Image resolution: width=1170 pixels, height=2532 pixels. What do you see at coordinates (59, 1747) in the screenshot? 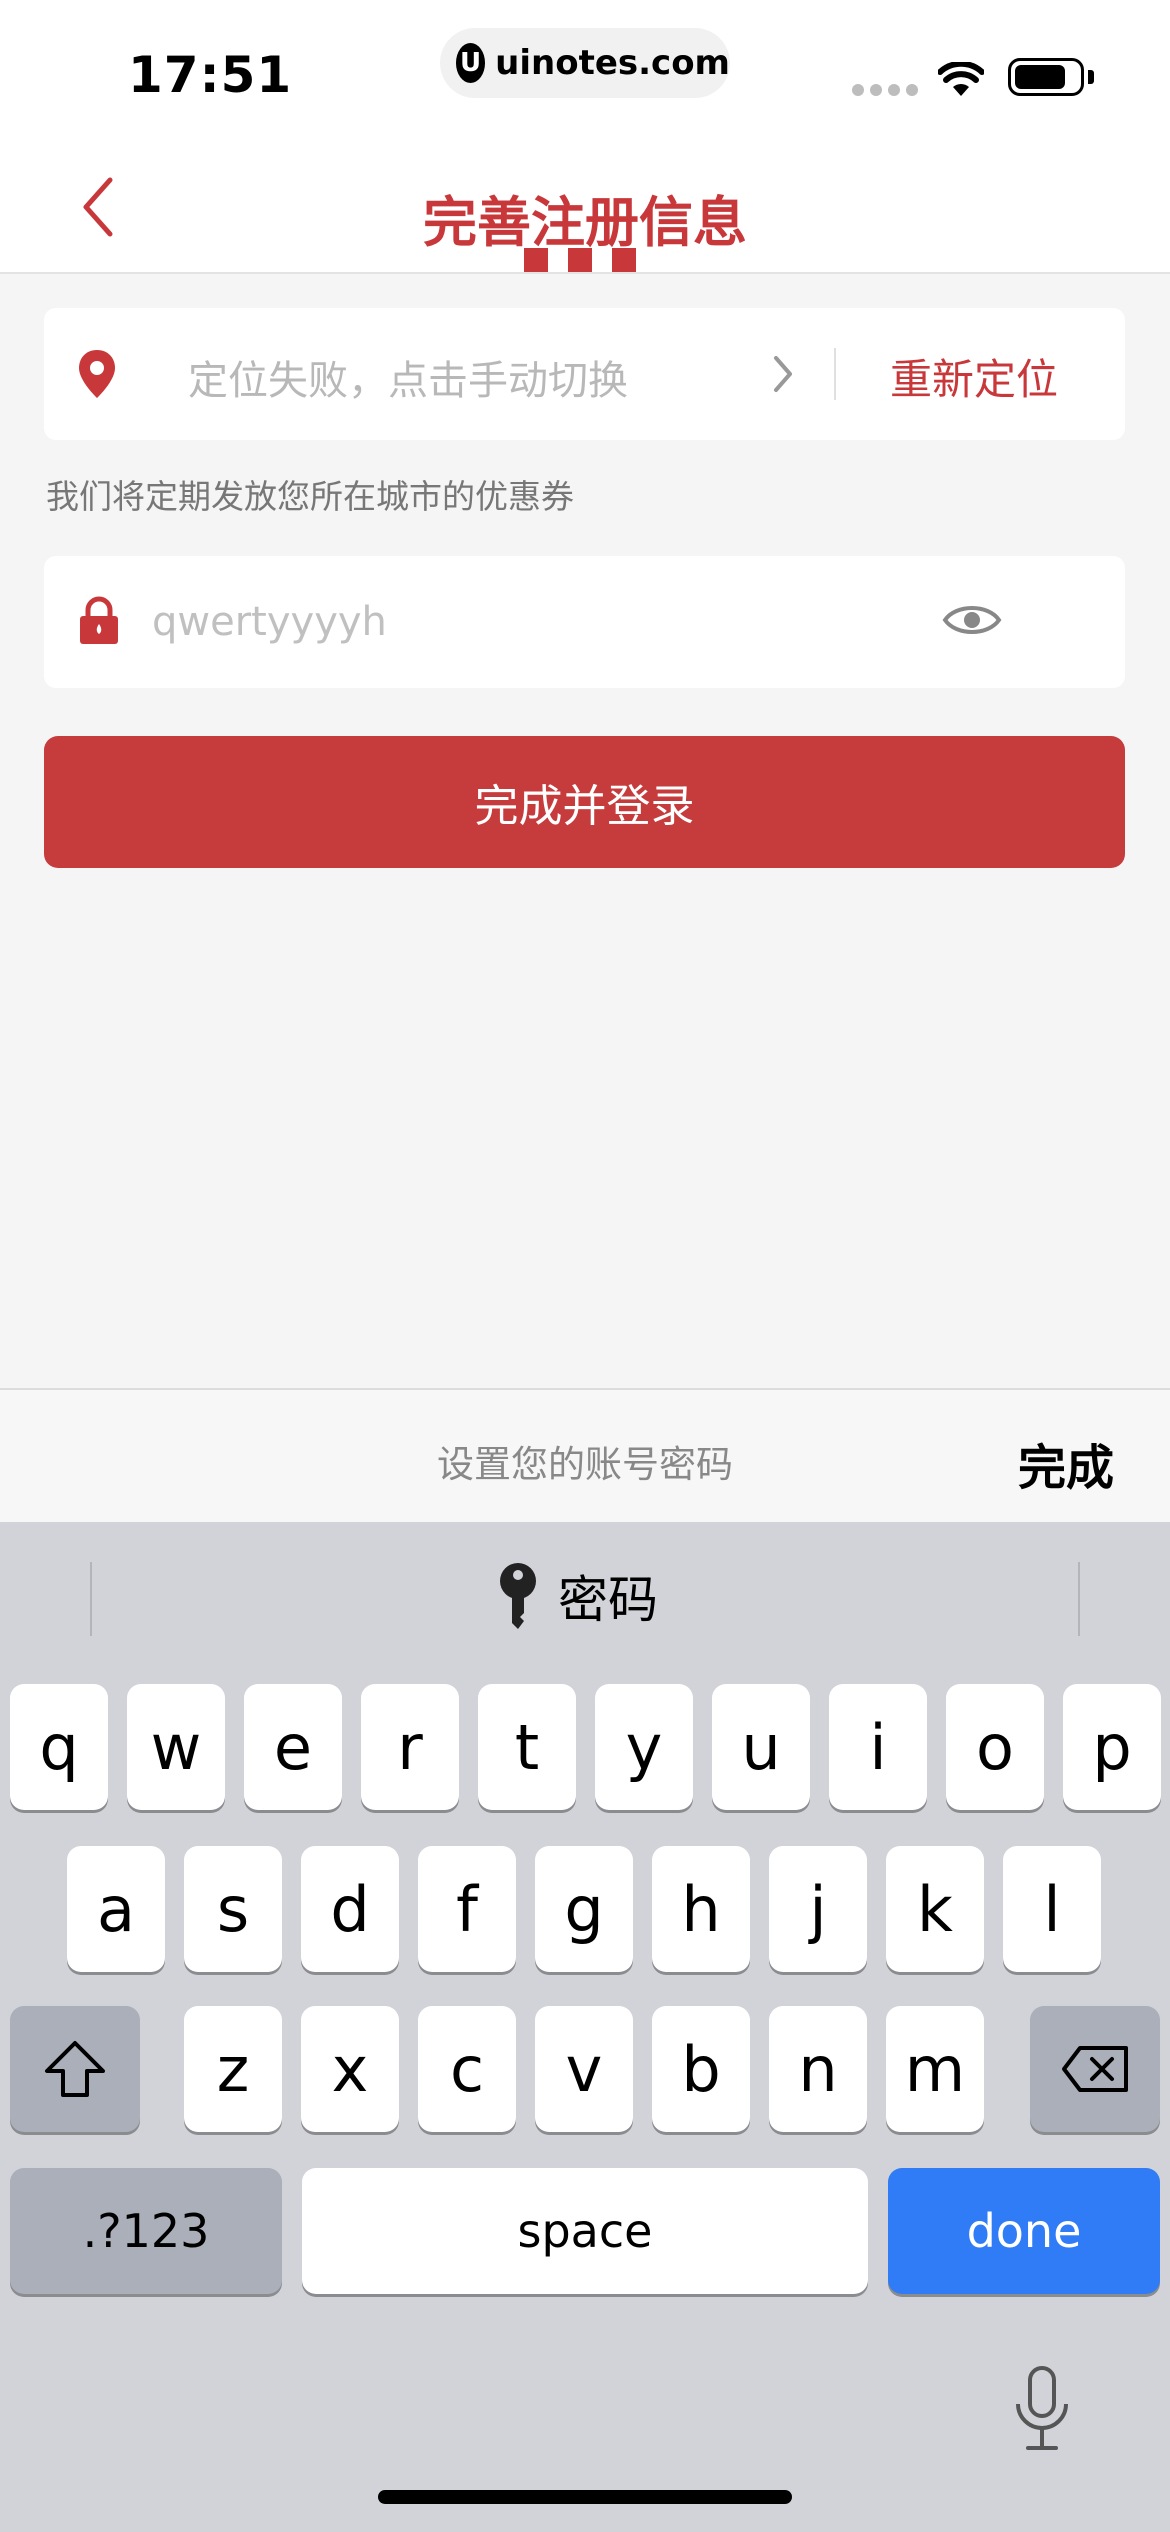
I see `key-q: q` at bounding box center [59, 1747].